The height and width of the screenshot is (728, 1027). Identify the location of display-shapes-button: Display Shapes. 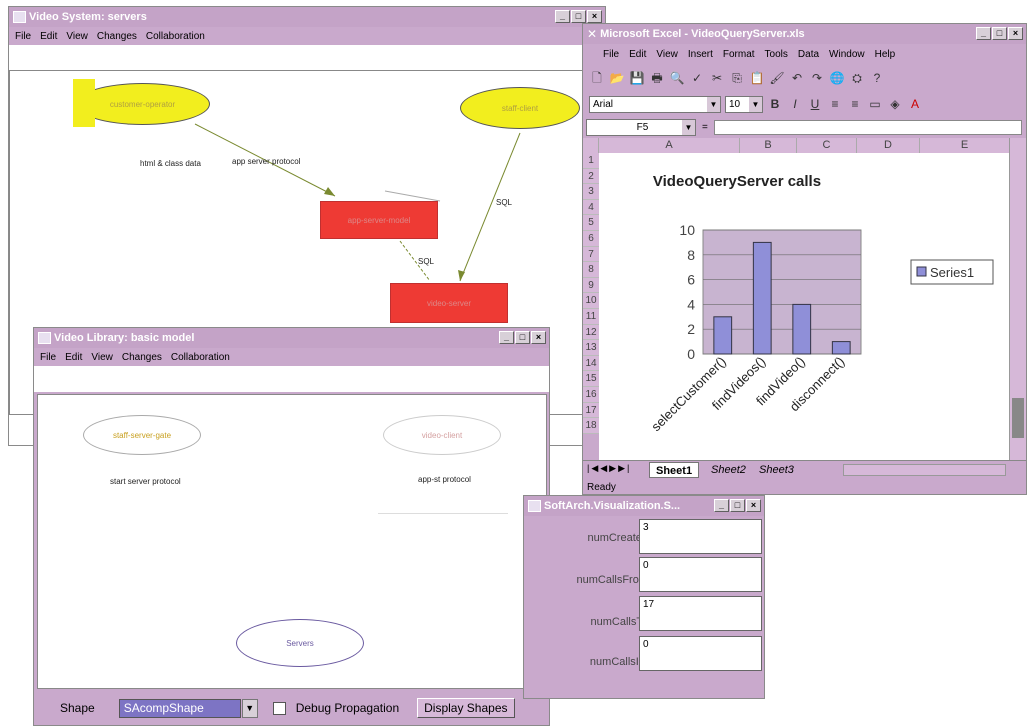
(466, 708).